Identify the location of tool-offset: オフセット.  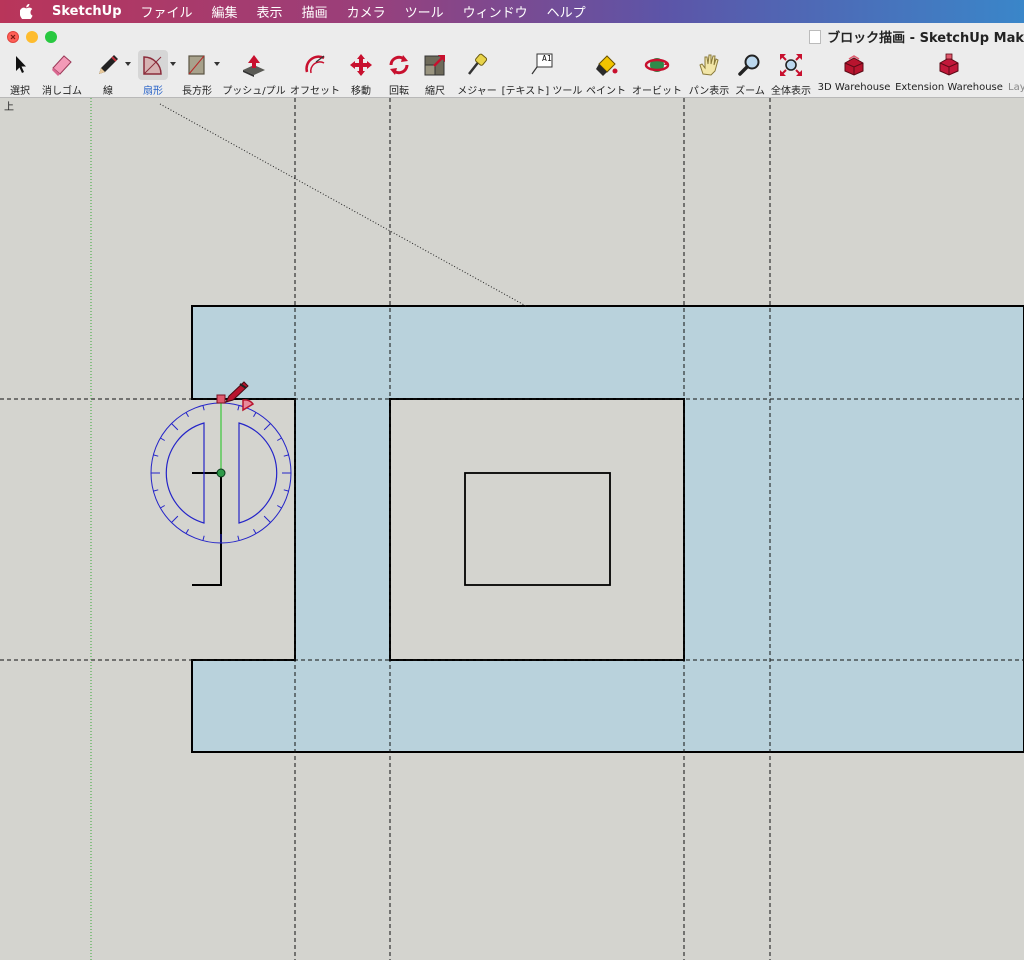
(315, 72).